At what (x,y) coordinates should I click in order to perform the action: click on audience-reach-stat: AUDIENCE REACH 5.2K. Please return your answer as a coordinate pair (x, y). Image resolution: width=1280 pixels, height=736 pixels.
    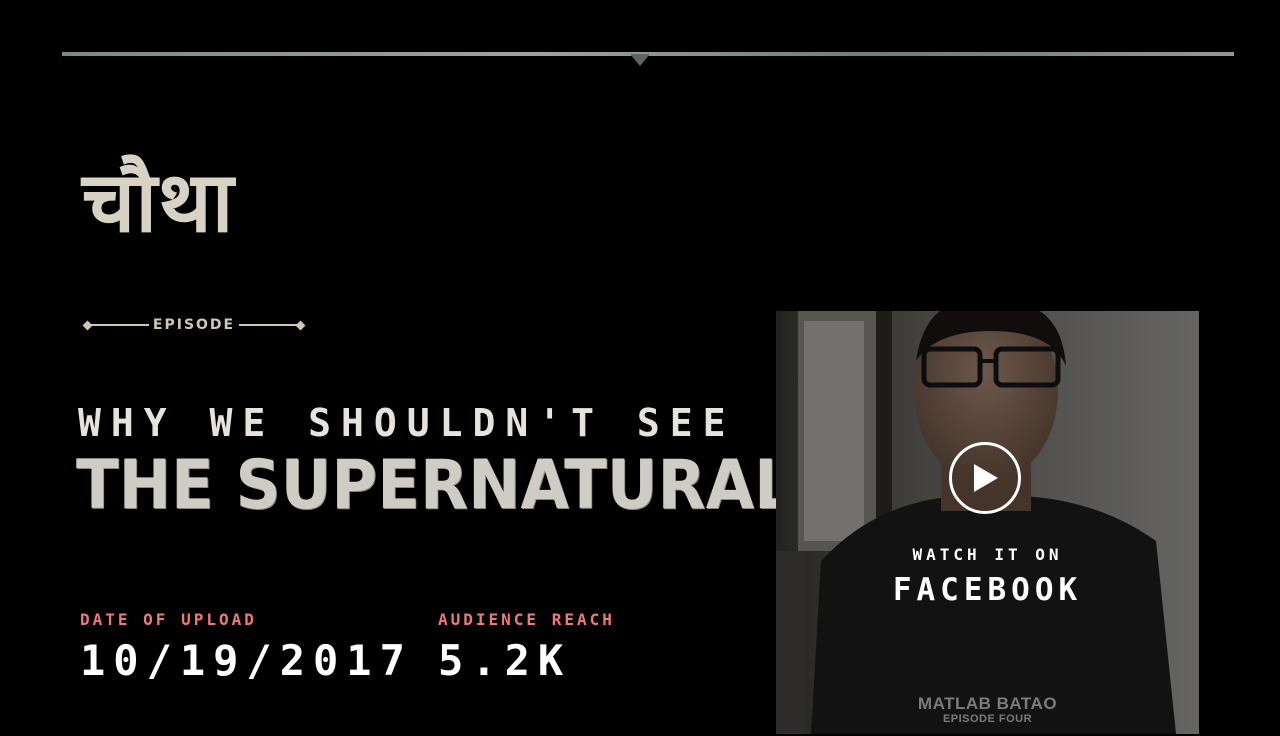
    Looking at the image, I should click on (526, 648).